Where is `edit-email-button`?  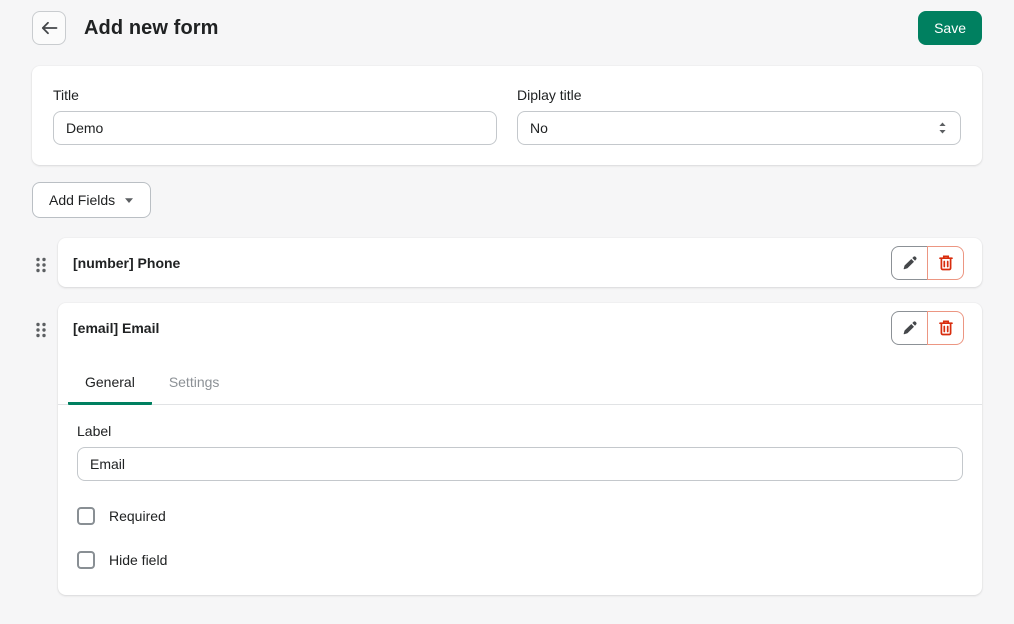
edit-email-button is located at coordinates (909, 327).